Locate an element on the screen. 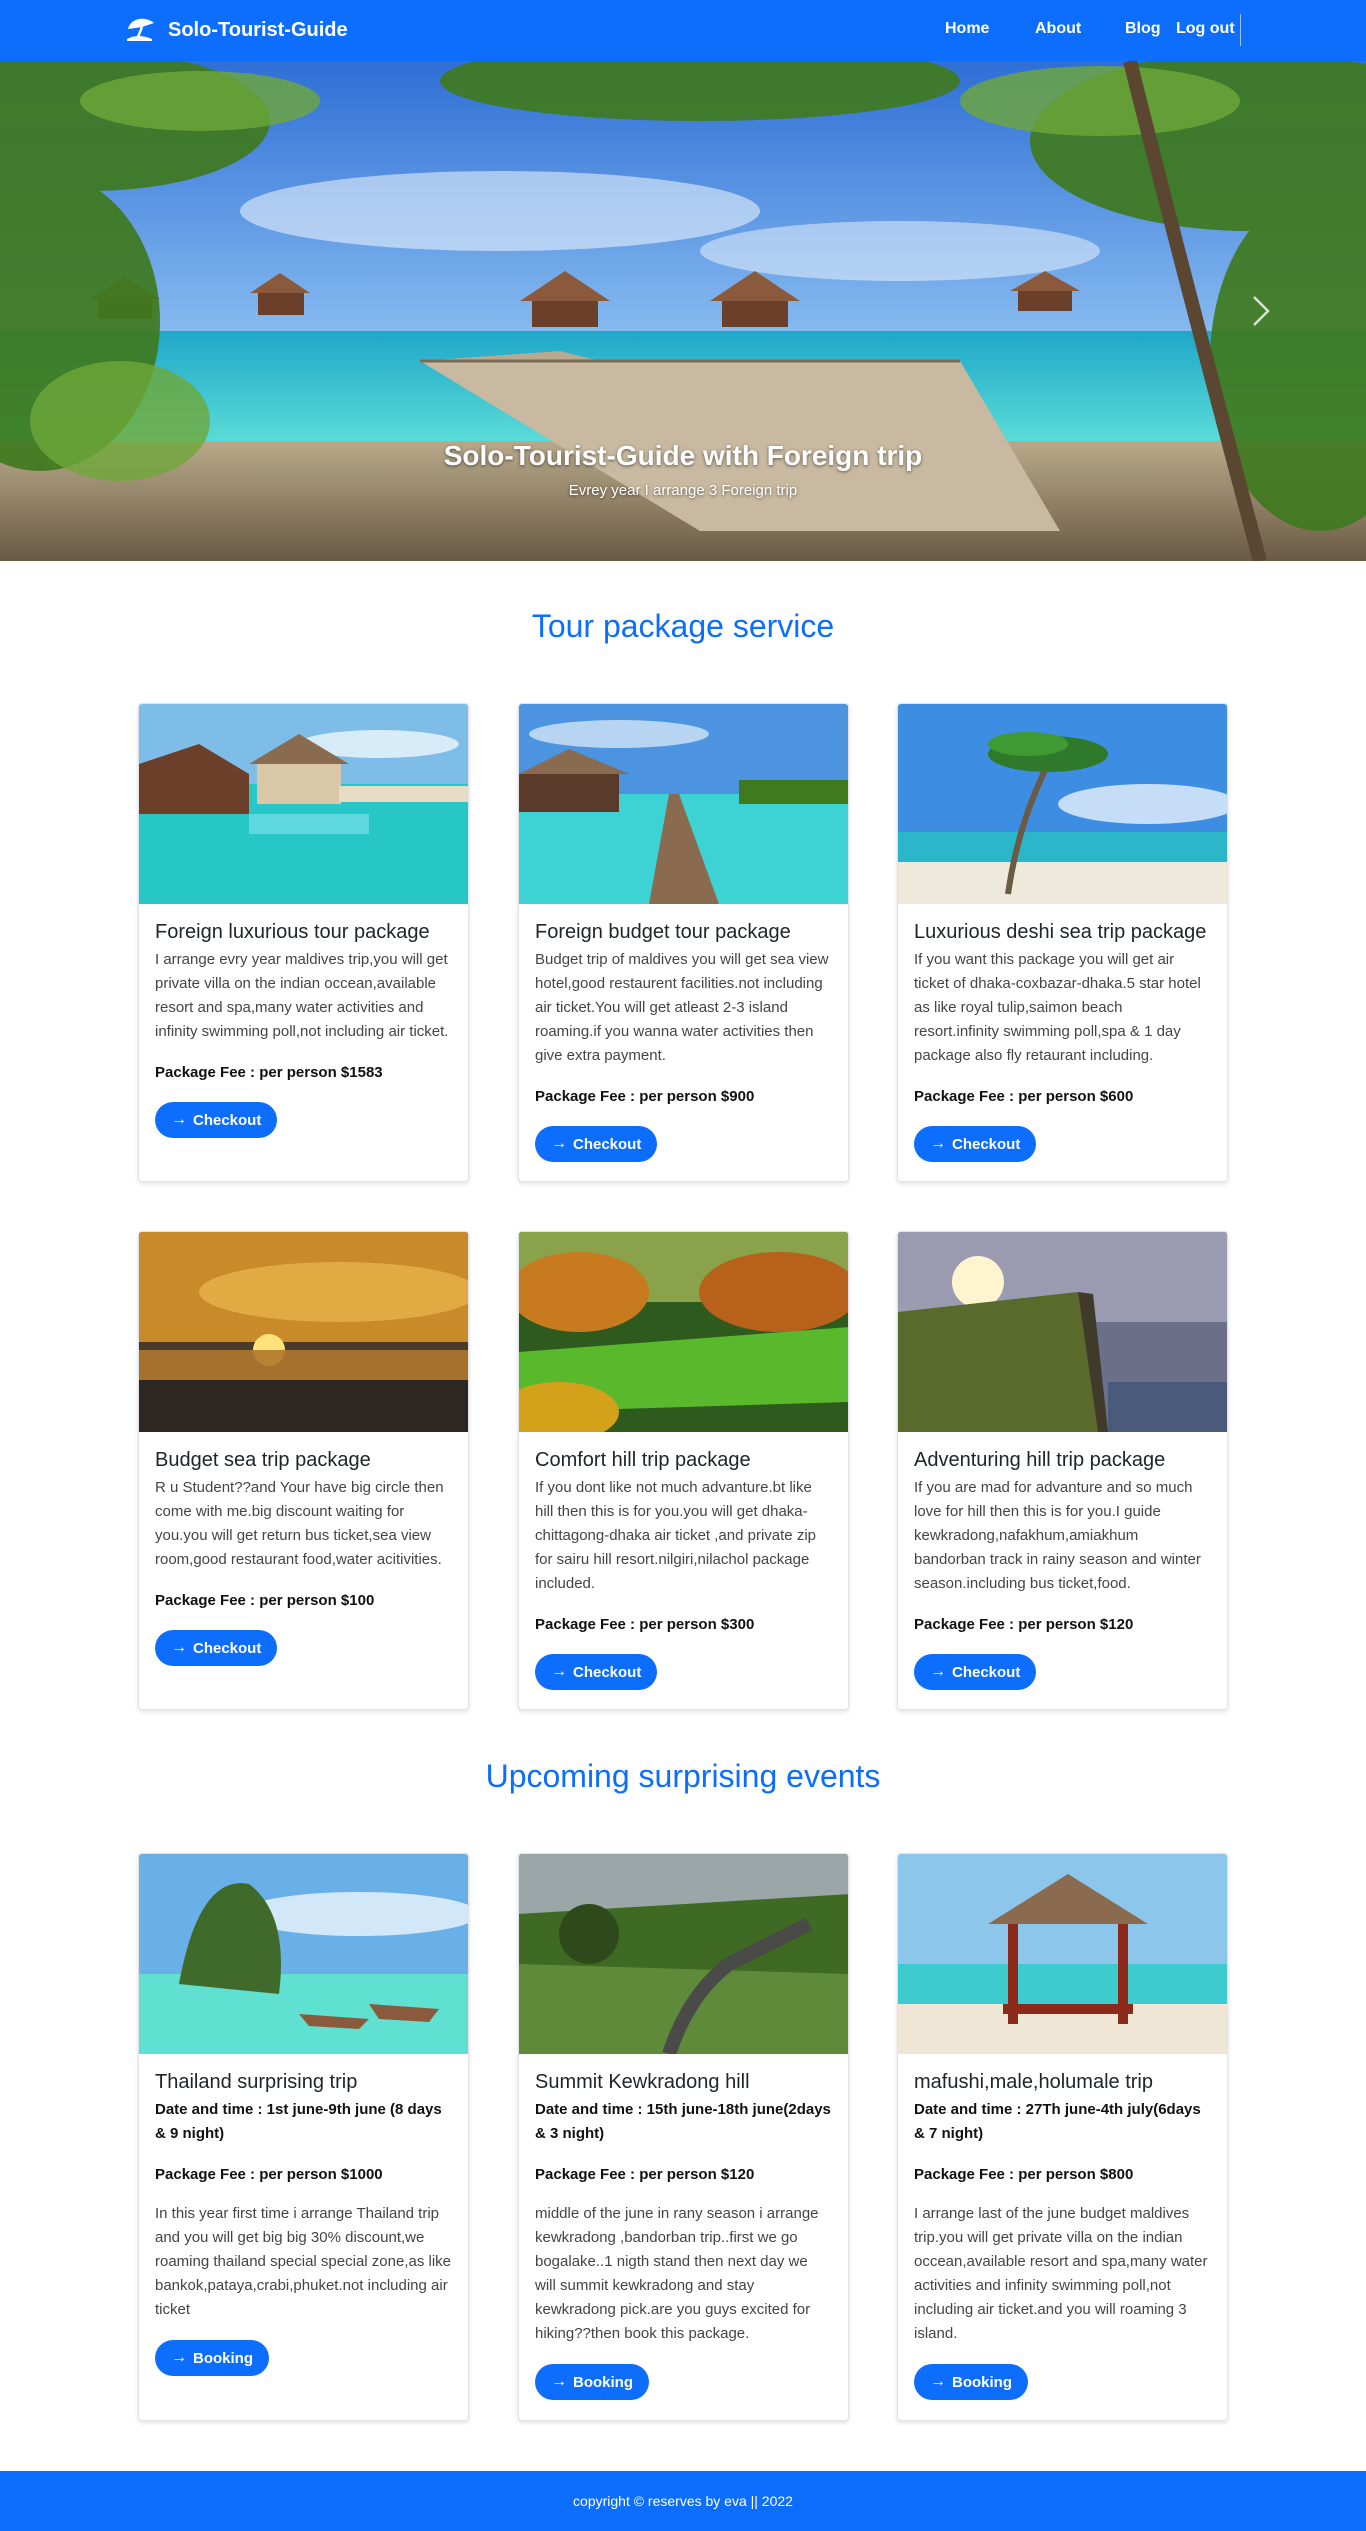 The width and height of the screenshot is (1366, 2531). brand-name: Solo-Tourist-Guide is located at coordinates (258, 29).